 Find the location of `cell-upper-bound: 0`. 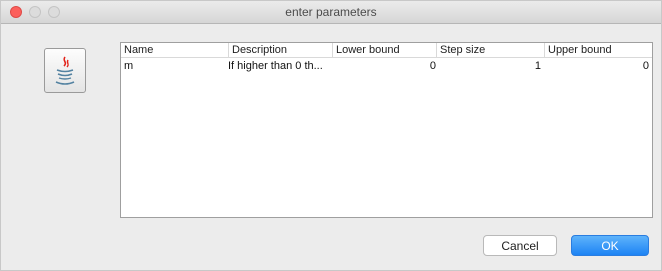

cell-upper-bound: 0 is located at coordinates (598, 66).